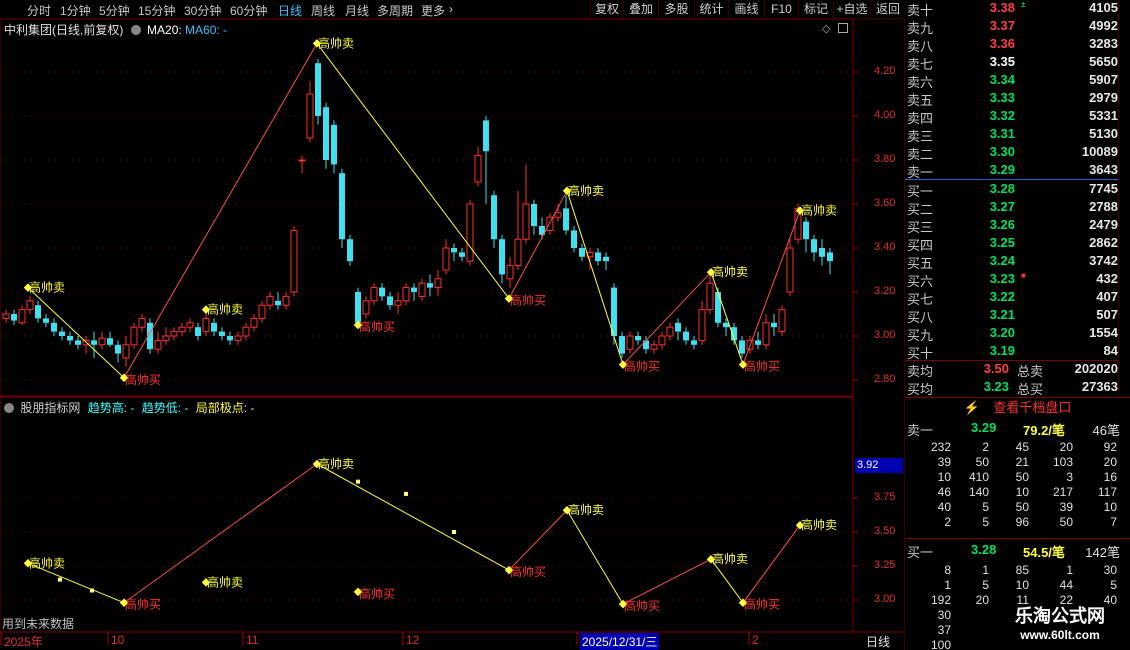  Describe the element at coordinates (1002, 115) in the screenshot. I see `level-price: 3.32` at that location.